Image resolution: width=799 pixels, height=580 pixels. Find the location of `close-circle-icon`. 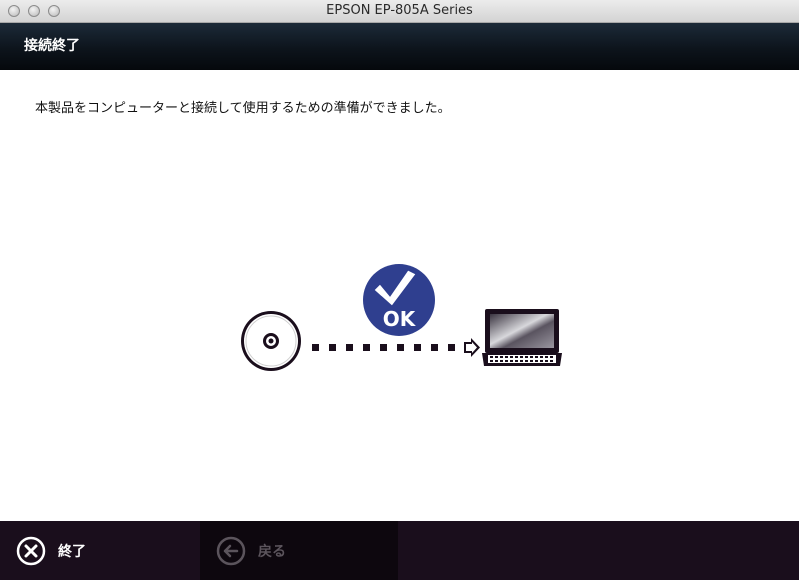

close-circle-icon is located at coordinates (31, 550).